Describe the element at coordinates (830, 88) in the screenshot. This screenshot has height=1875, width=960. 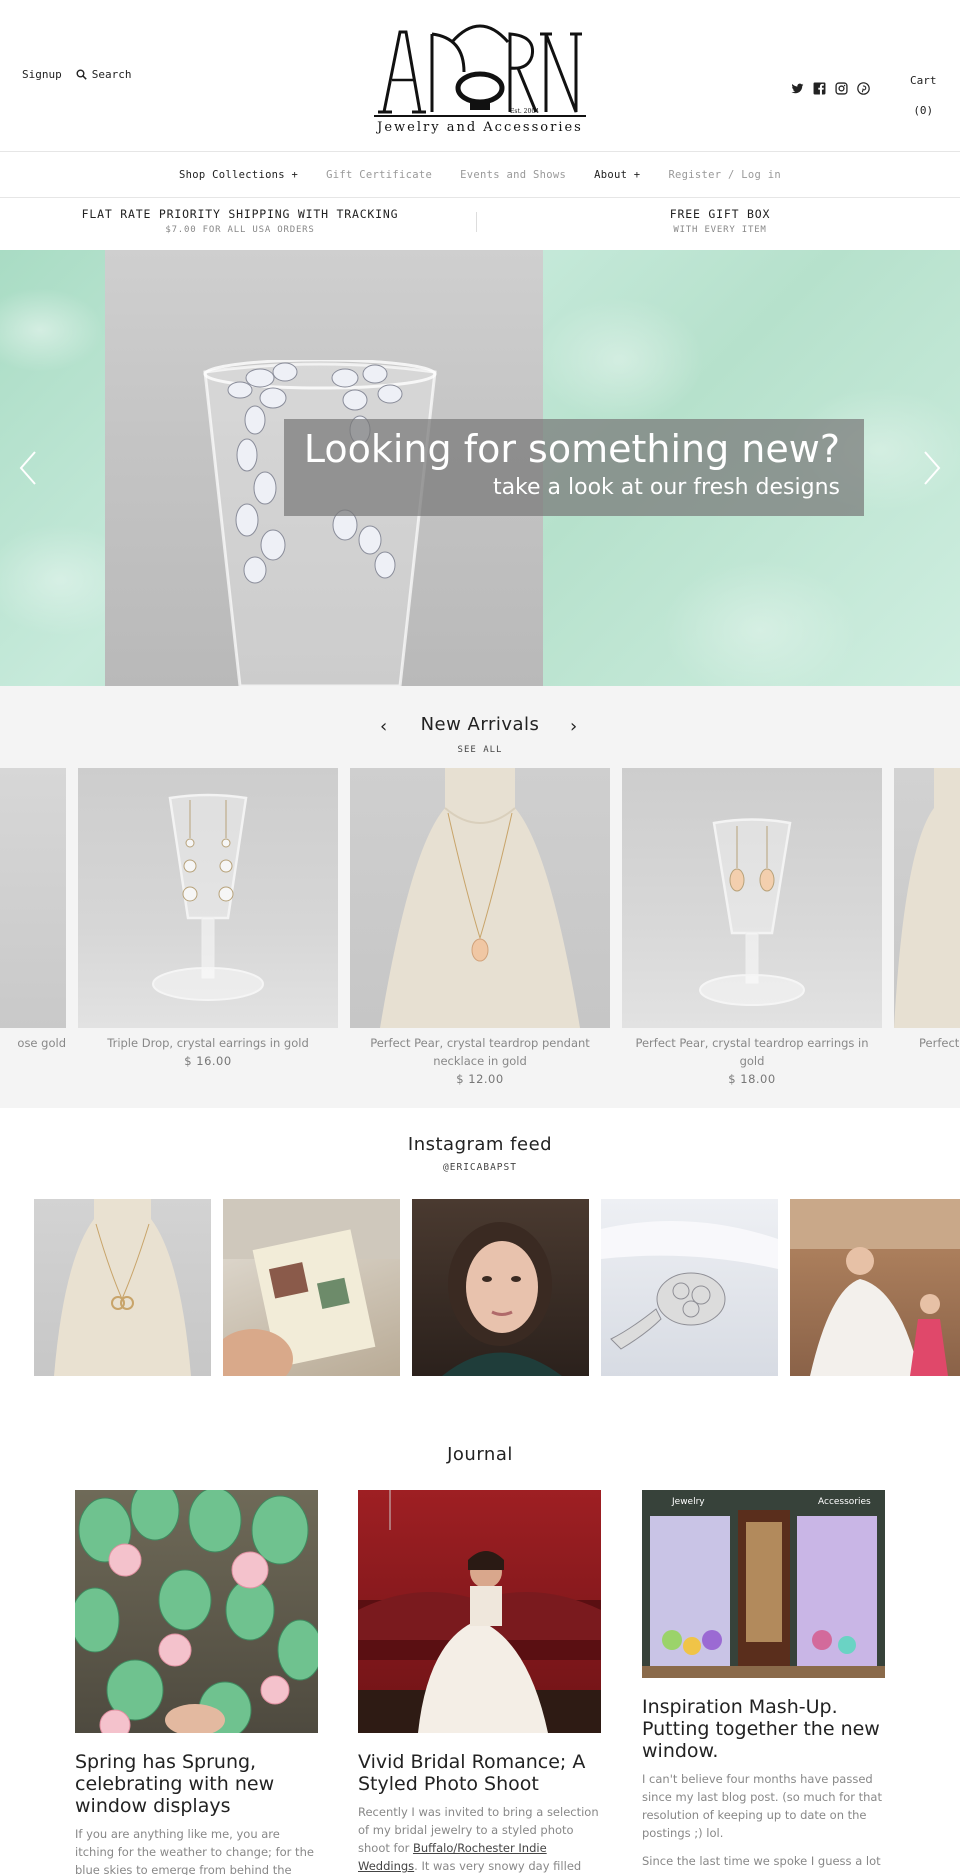
I see `social-links` at that location.